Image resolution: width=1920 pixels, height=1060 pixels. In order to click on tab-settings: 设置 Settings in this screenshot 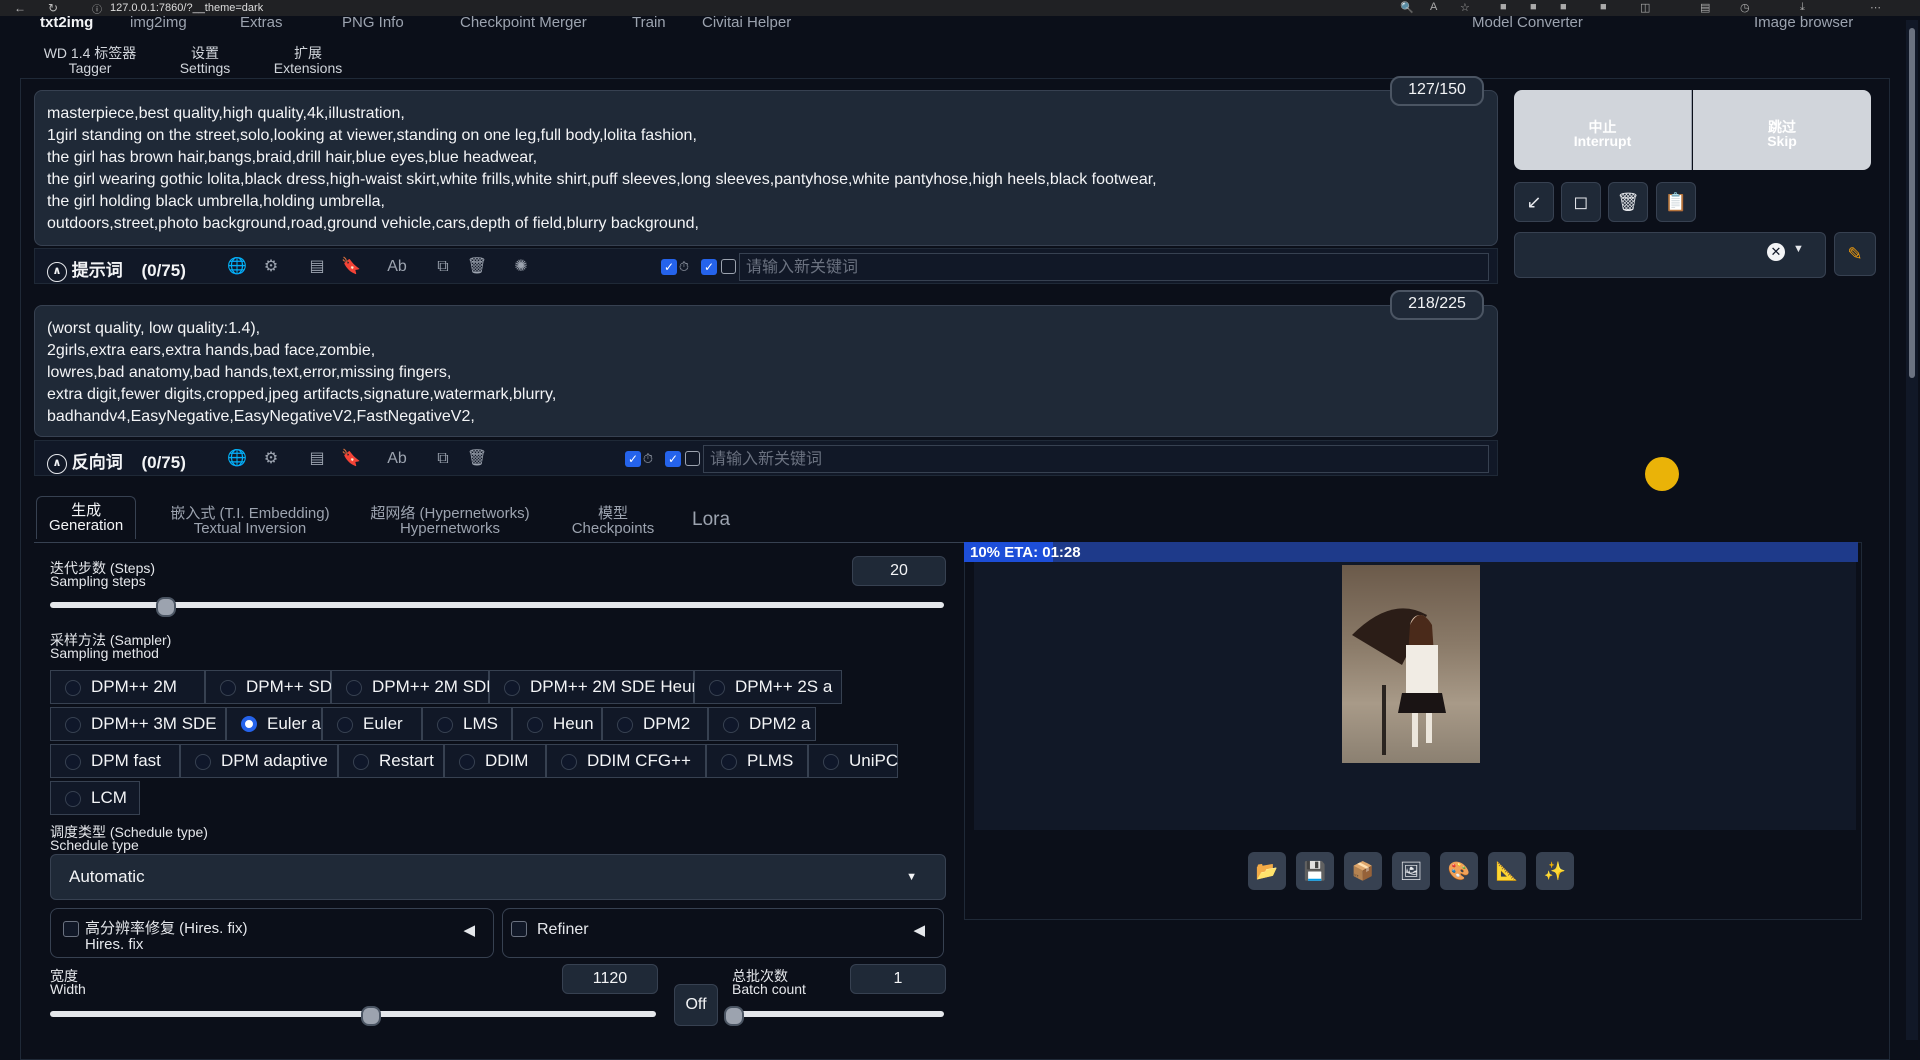, I will do `click(205, 61)`.